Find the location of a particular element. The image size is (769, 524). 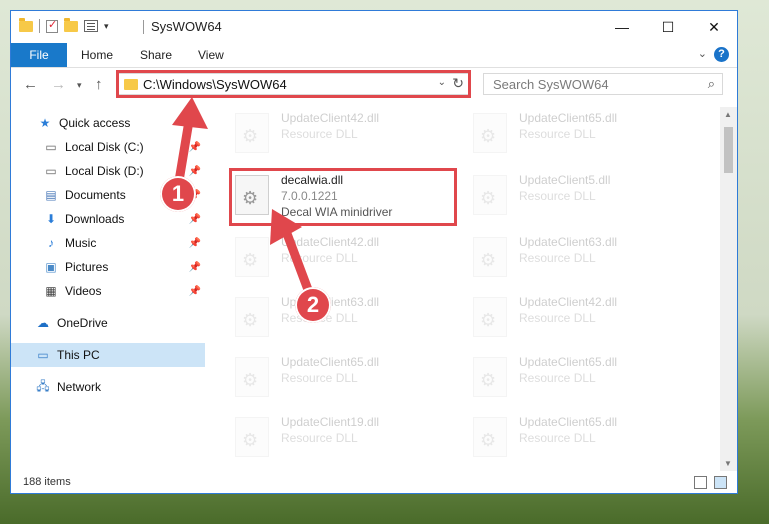

search-icon: ⌕ is located at coordinates (711, 84).